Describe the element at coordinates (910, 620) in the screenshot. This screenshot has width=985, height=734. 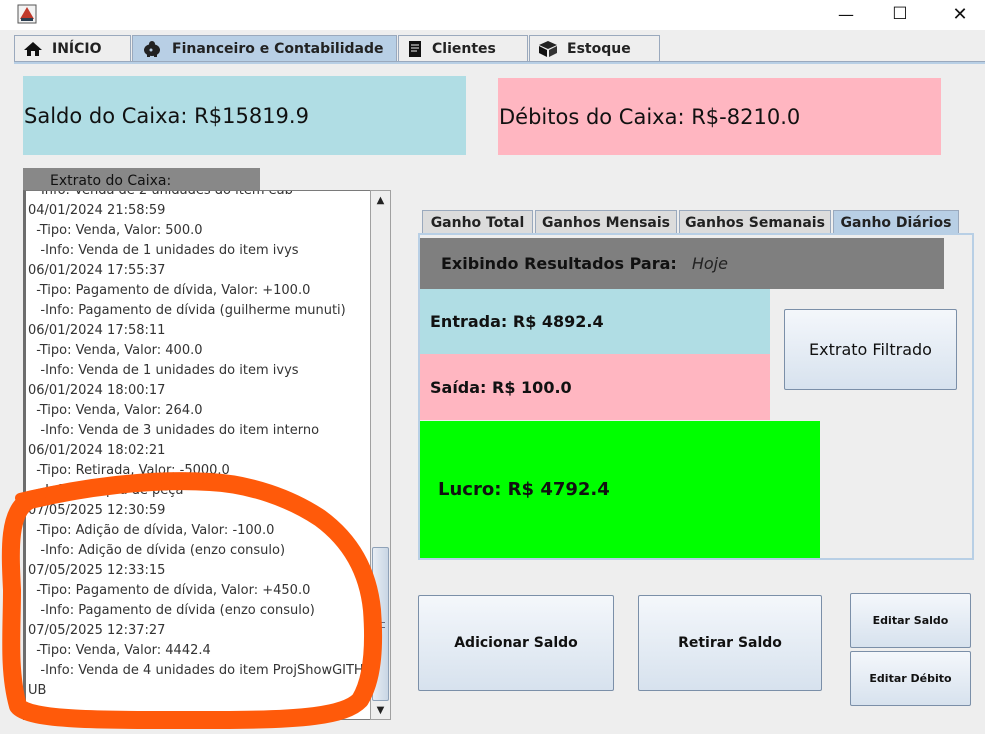
I see `editar-saldo-button: Editar Saldo` at that location.